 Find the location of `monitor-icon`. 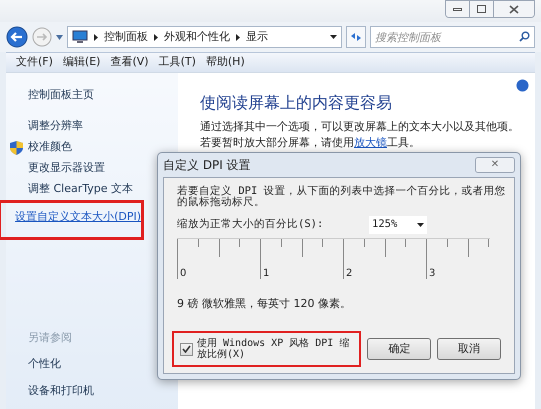

monitor-icon is located at coordinates (80, 37).